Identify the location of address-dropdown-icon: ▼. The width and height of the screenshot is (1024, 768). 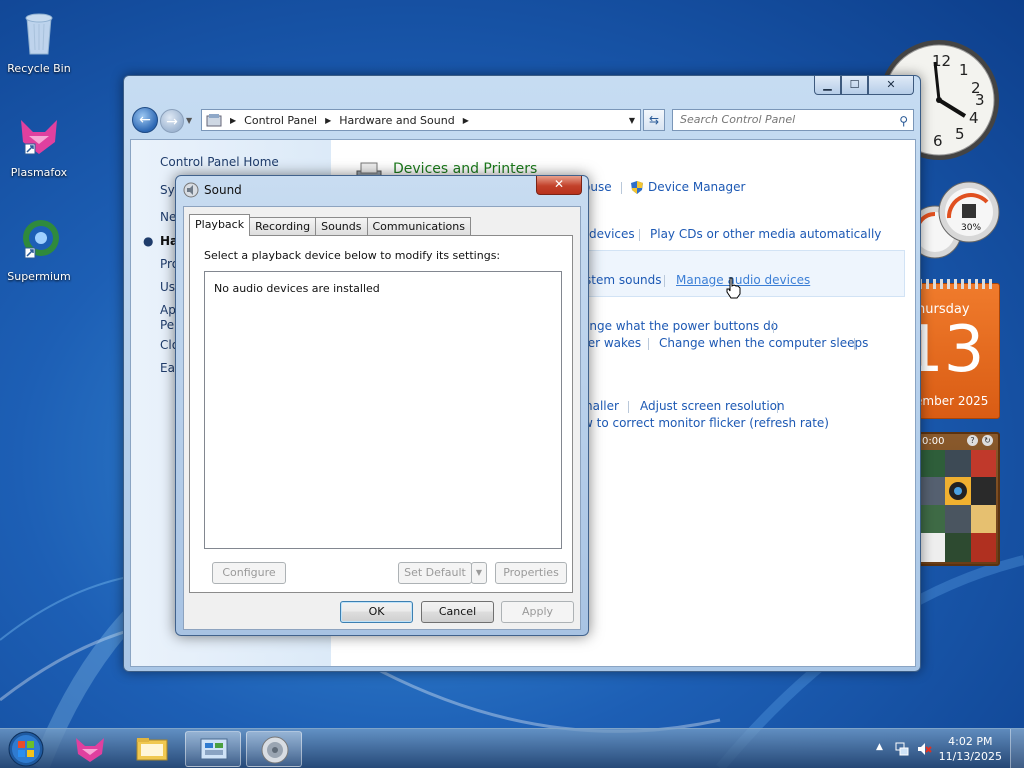
(632, 120).